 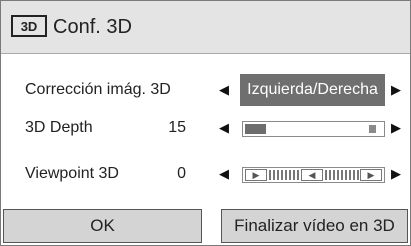 I want to click on viewpoint-value: 0, so click(x=181, y=173).